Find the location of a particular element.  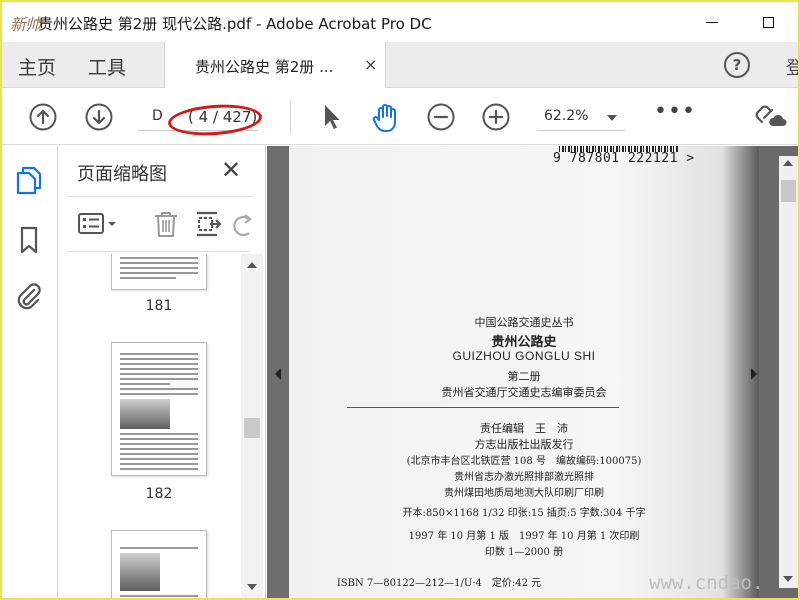

sign-in-button: 登 is located at coordinates (792, 67).